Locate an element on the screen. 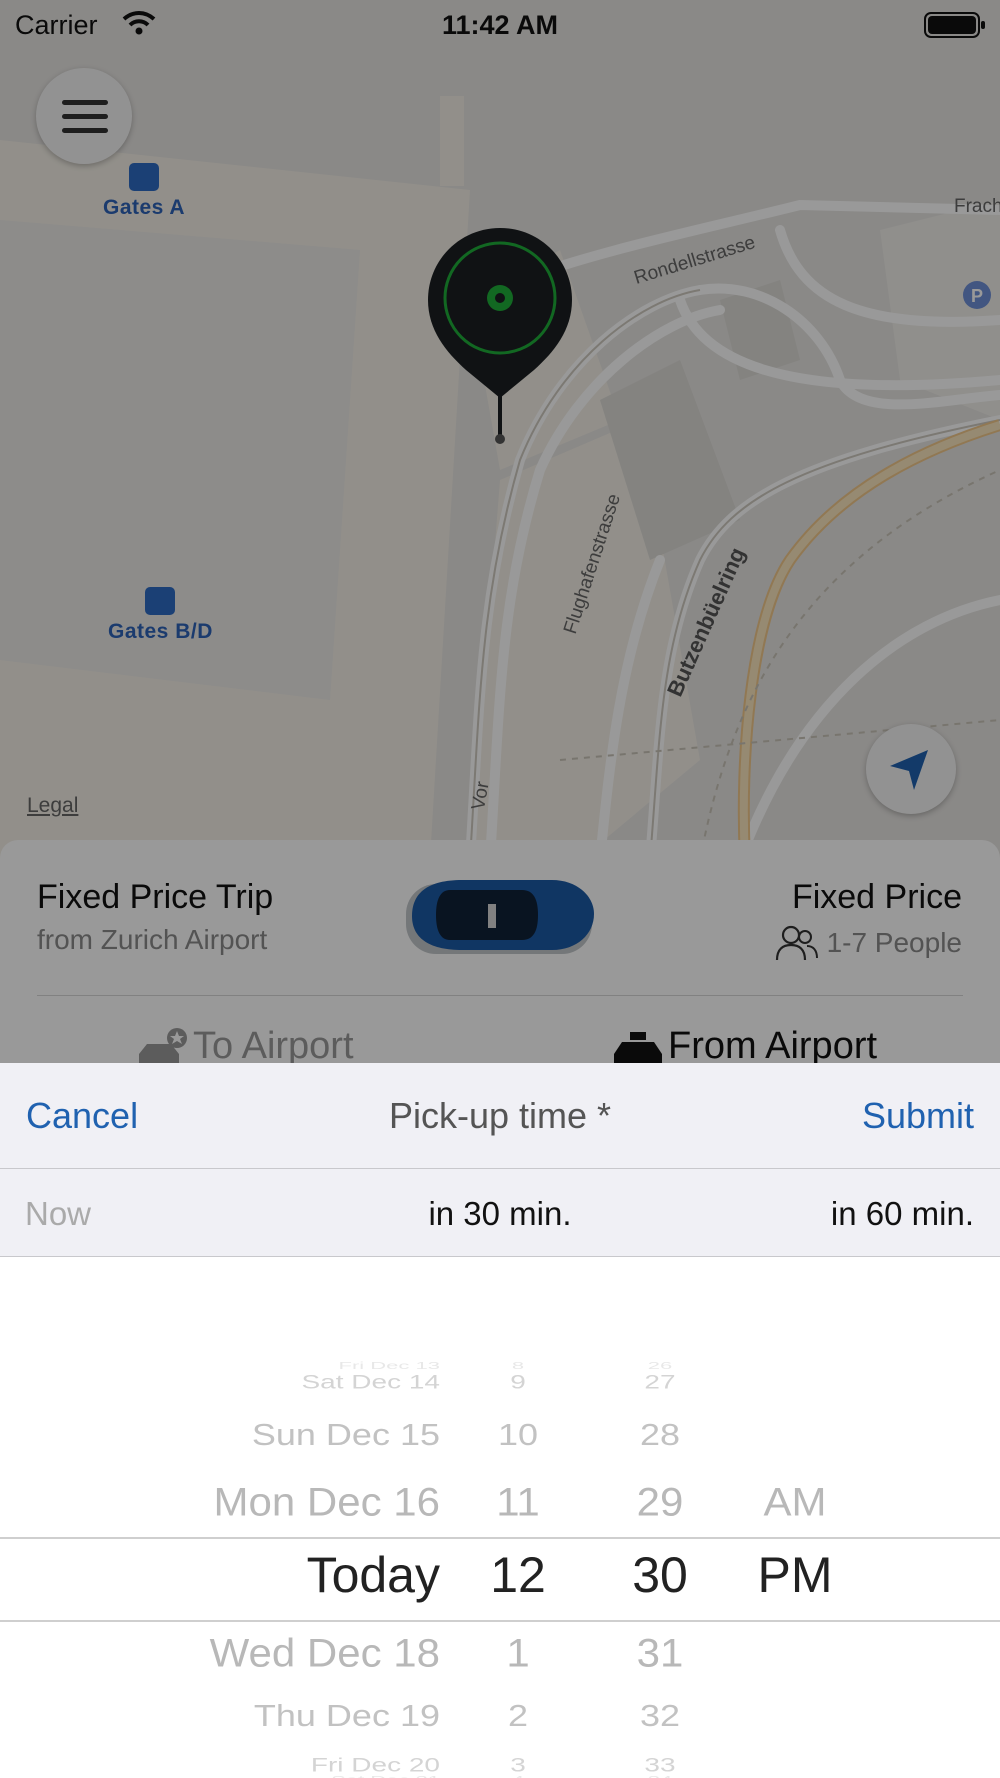  picker-period: AM is located at coordinates (795, 1502).